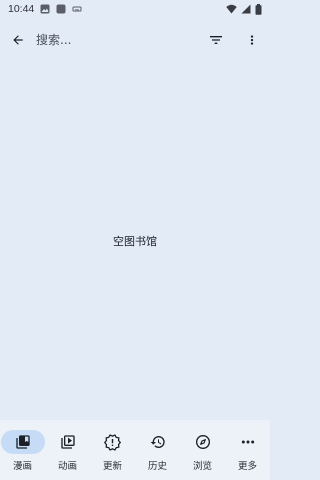  I want to click on more-vert-icon, so click(252, 40).